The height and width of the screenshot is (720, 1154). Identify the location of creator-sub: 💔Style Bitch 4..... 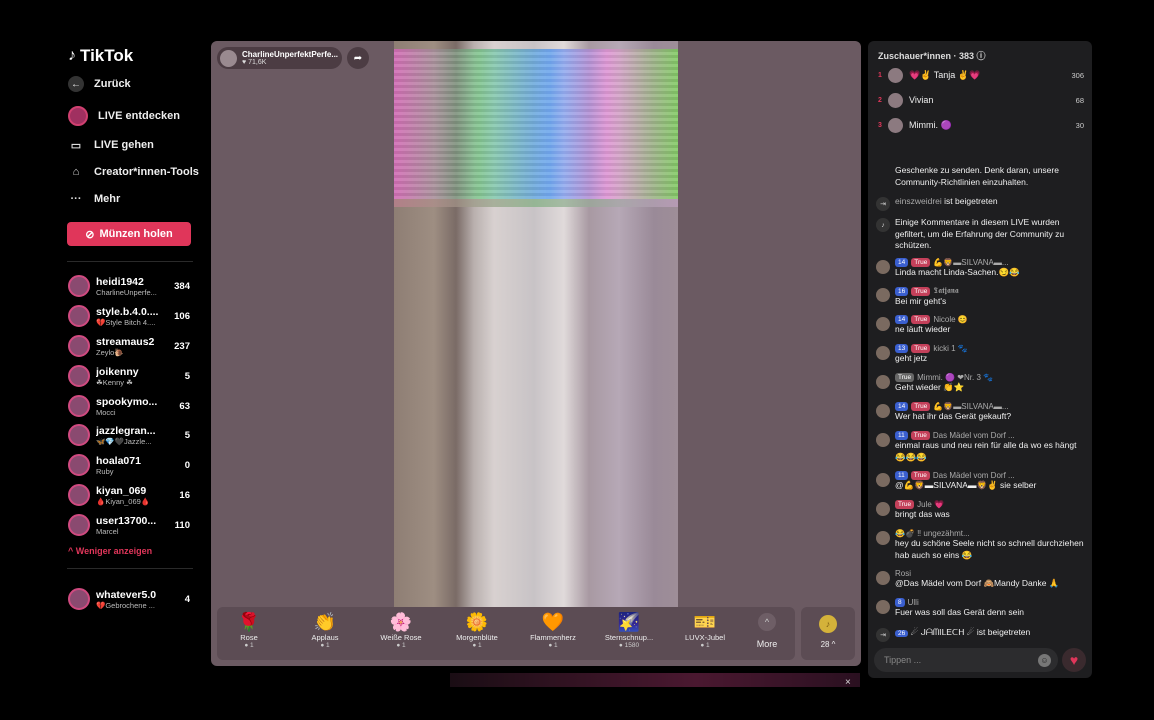
(126, 322).